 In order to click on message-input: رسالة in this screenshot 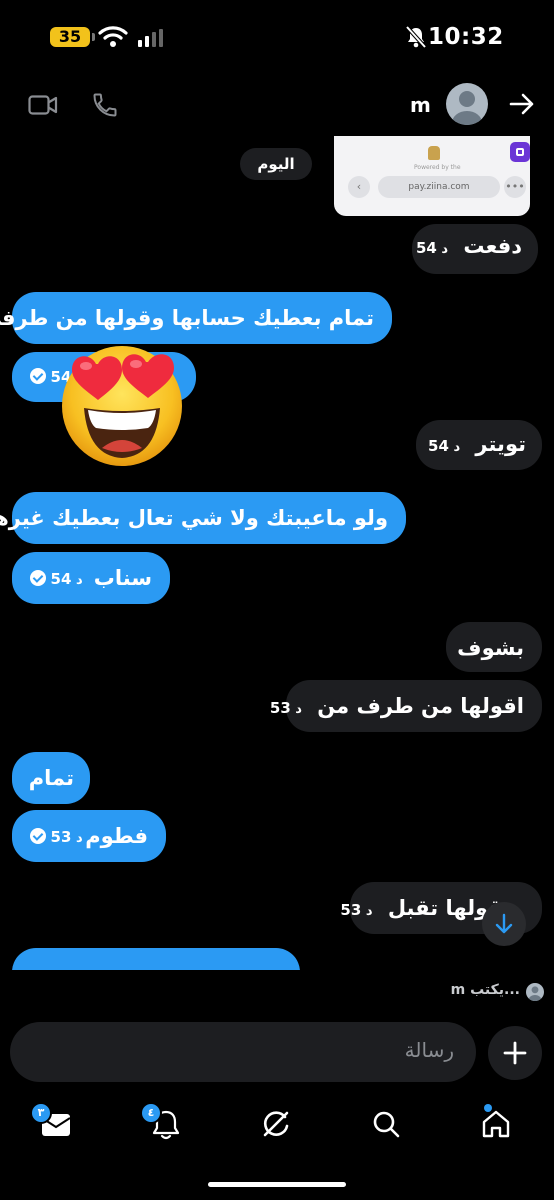, I will do `click(429, 1050)`.